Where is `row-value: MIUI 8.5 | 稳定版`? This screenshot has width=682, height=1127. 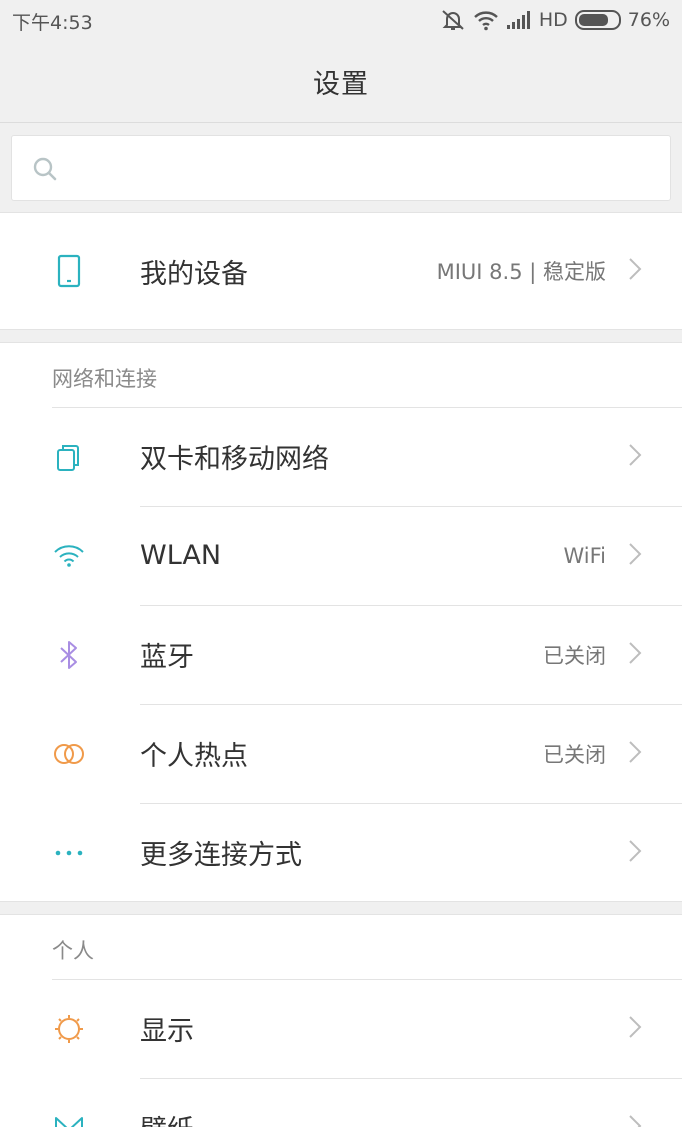
row-value: MIUI 8.5 | 稳定版 is located at coordinates (521, 272).